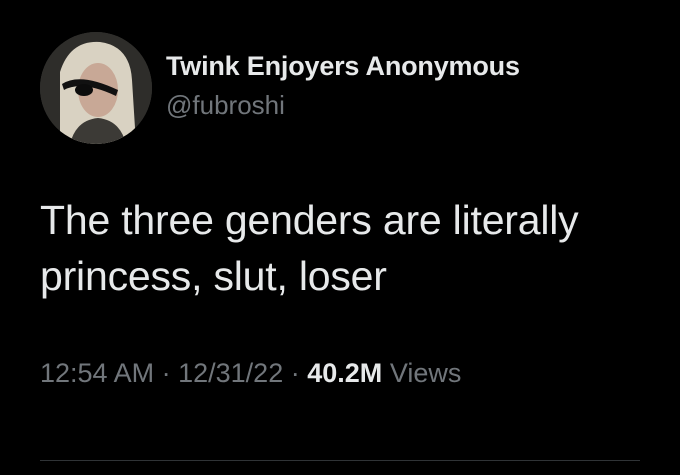 Image resolution: width=680 pixels, height=475 pixels. Describe the element at coordinates (97, 373) in the screenshot. I see `tweet-time: 12:54 AM` at that location.